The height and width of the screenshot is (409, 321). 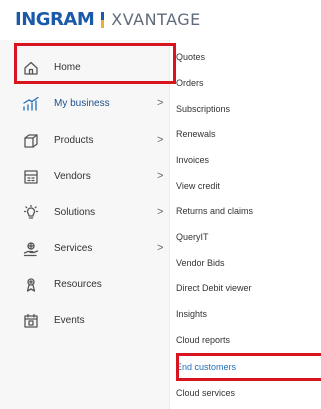 What do you see at coordinates (246, 57) in the screenshot?
I see `submenu-item-quotes: Quotes` at bounding box center [246, 57].